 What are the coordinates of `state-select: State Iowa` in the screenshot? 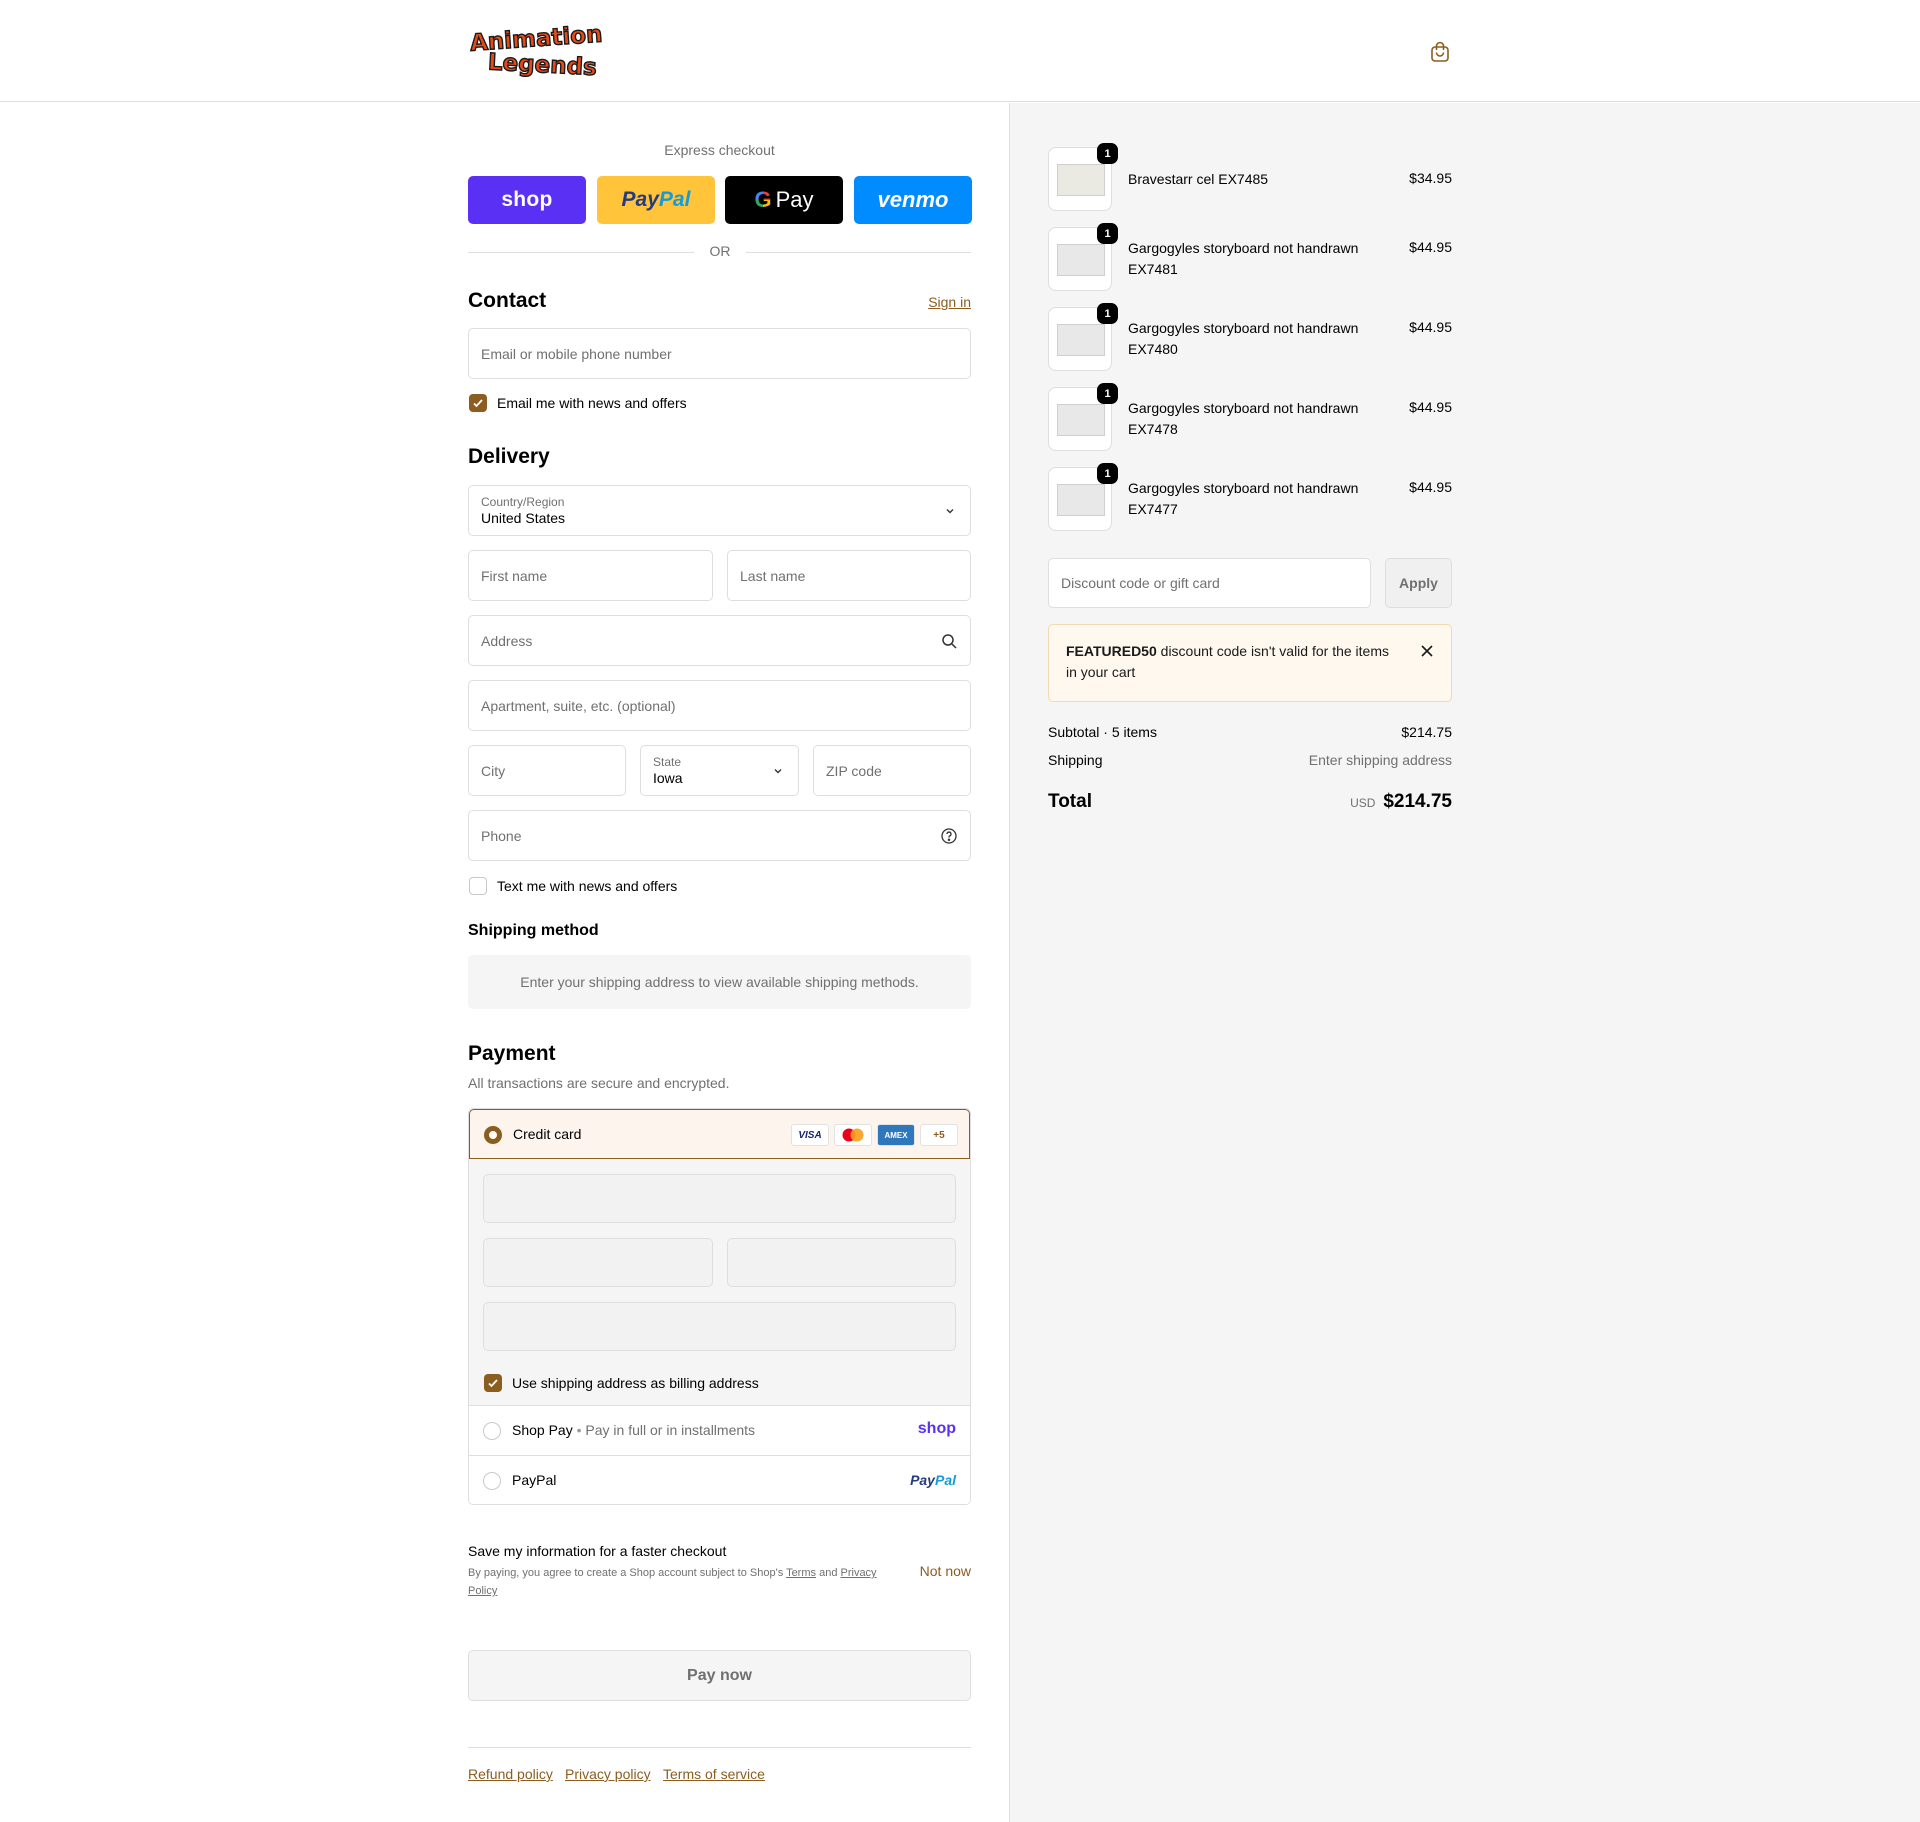 It's located at (719, 770).